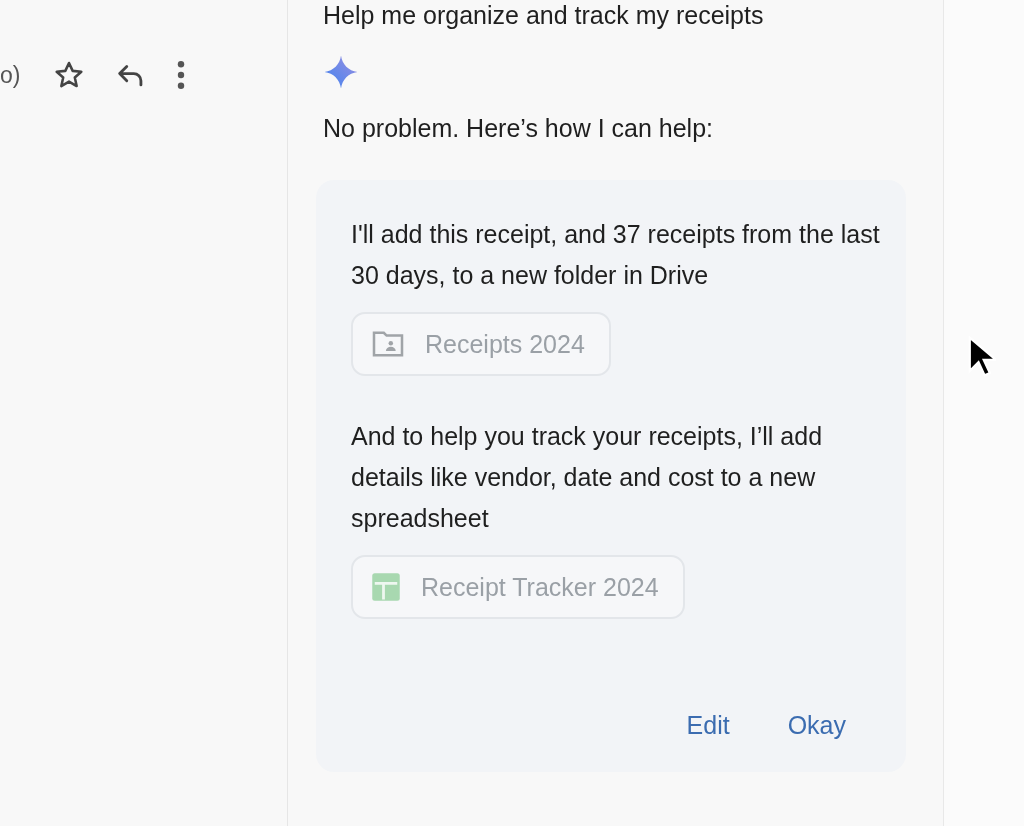  Describe the element at coordinates (10, 75) in the screenshot. I see `sender-text: o)` at that location.